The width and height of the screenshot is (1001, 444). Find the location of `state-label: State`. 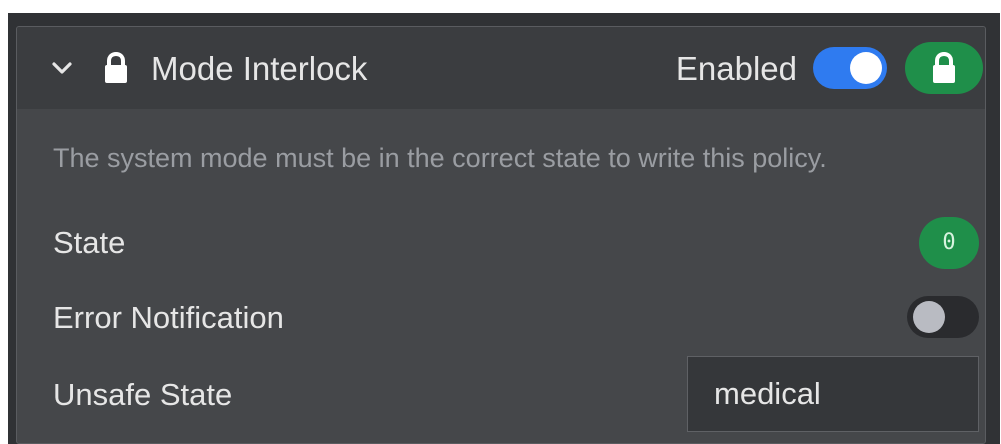

state-label: State is located at coordinates (89, 242).